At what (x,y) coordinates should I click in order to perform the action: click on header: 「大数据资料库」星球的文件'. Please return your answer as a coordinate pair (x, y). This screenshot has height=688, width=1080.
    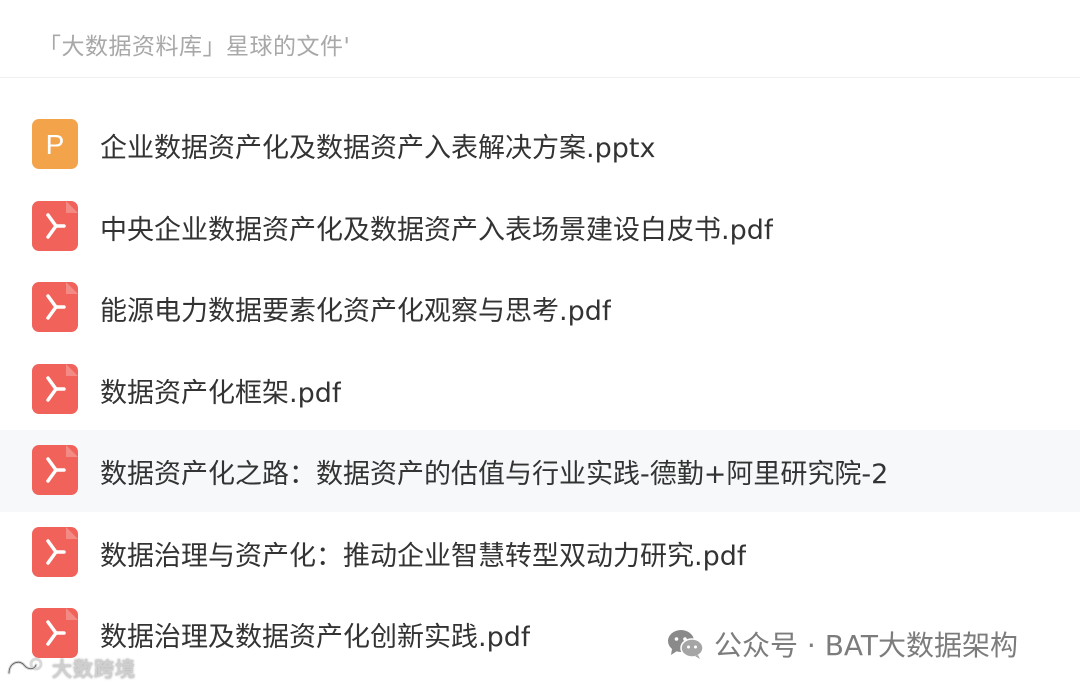
    Looking at the image, I should click on (540, 39).